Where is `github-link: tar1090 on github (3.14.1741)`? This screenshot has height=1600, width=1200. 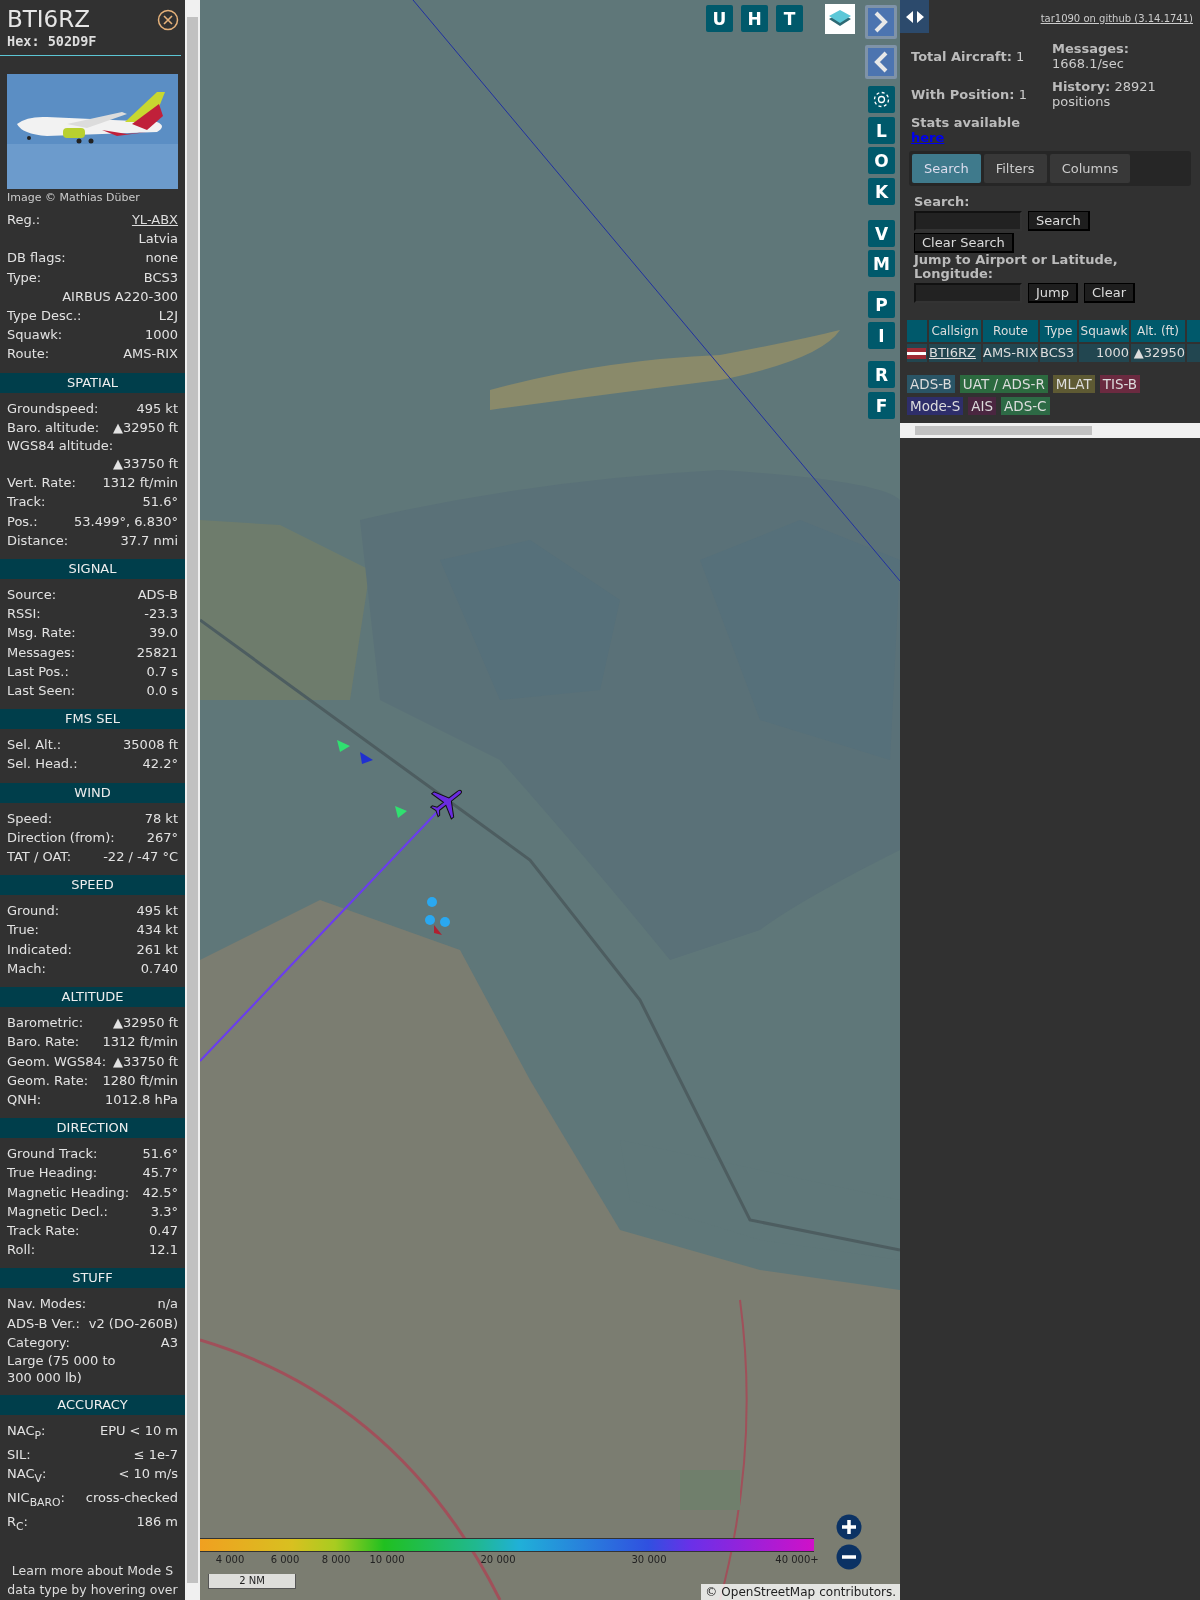 github-link: tar1090 on github (3.14.1741) is located at coordinates (1116, 18).